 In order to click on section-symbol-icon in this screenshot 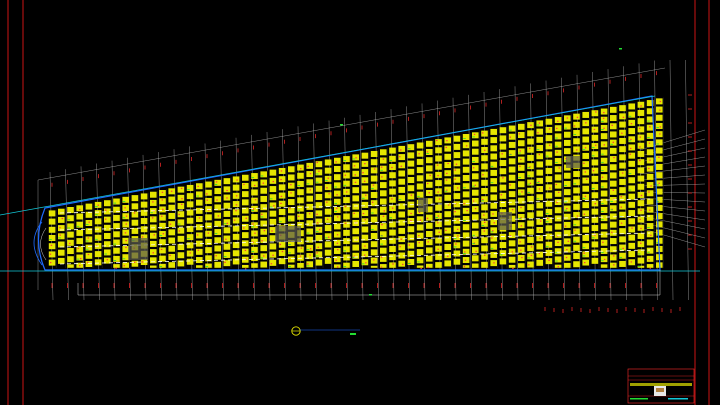, I will do `click(325, 331)`.